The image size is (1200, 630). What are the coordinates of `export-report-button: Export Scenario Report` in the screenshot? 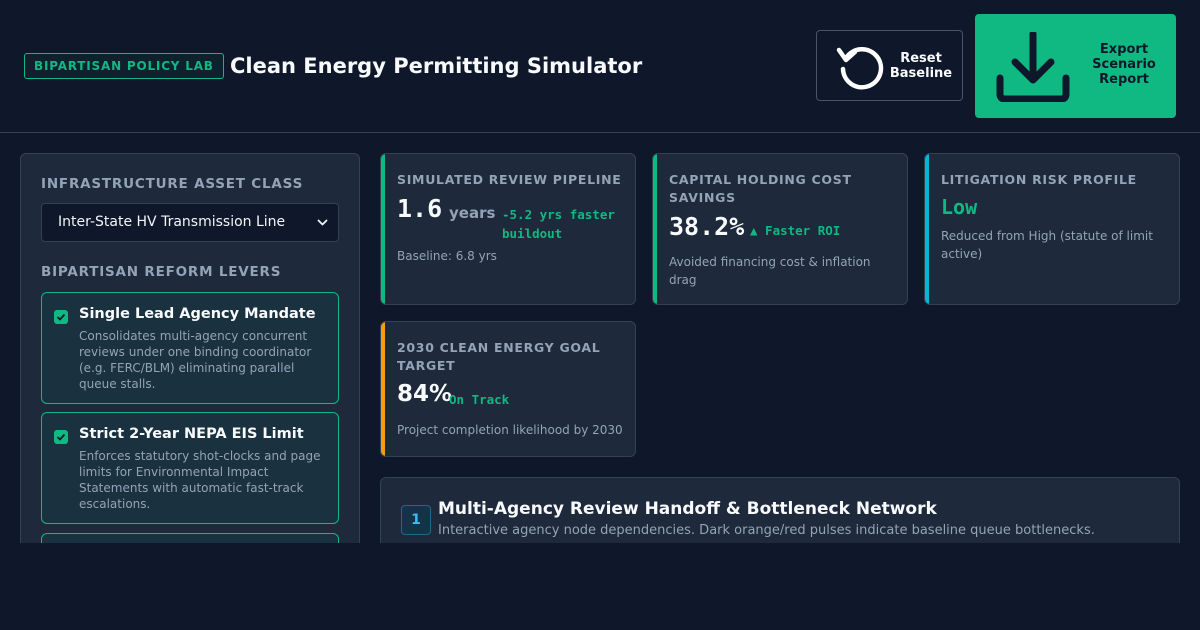 It's located at (1075, 66).